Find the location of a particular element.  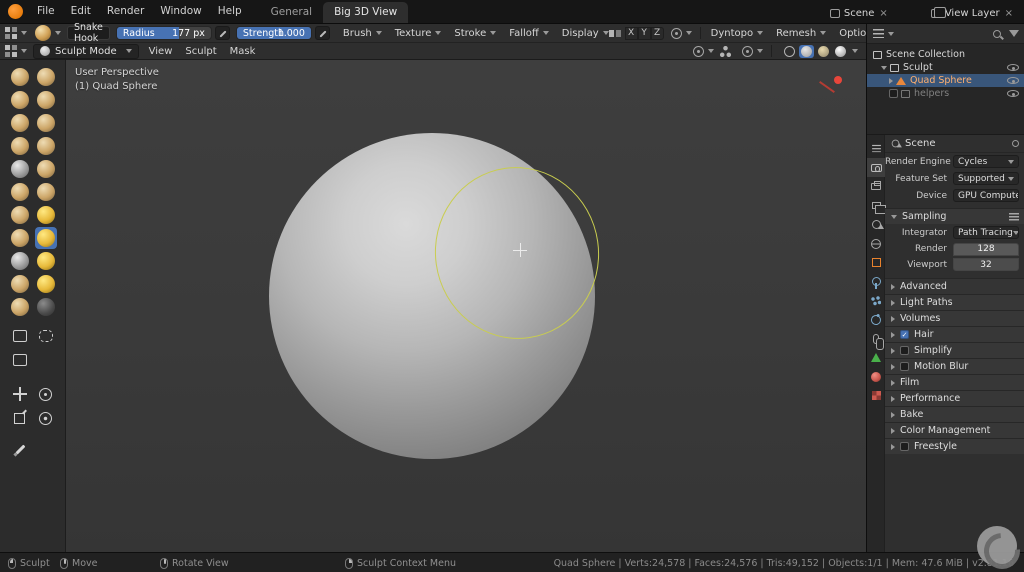

outliner-row-sculpt-collection: Sculpt is located at coordinates (945, 67).